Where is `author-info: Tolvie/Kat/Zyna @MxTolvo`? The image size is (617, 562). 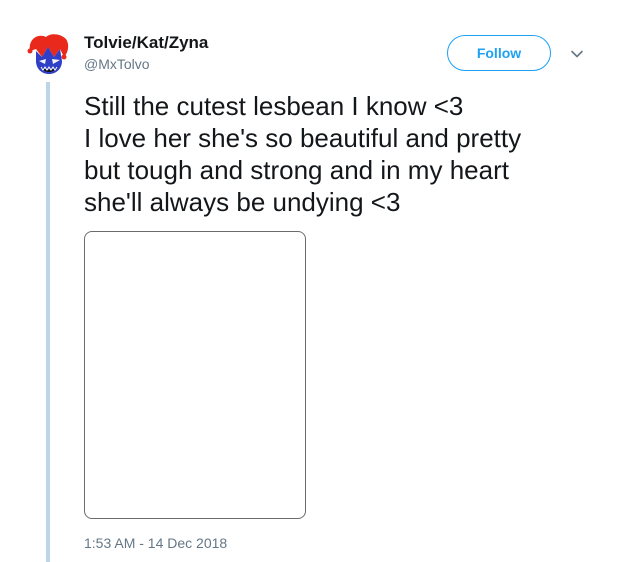 author-info: Tolvie/Kat/Zyna @MxTolvo is located at coordinates (146, 53).